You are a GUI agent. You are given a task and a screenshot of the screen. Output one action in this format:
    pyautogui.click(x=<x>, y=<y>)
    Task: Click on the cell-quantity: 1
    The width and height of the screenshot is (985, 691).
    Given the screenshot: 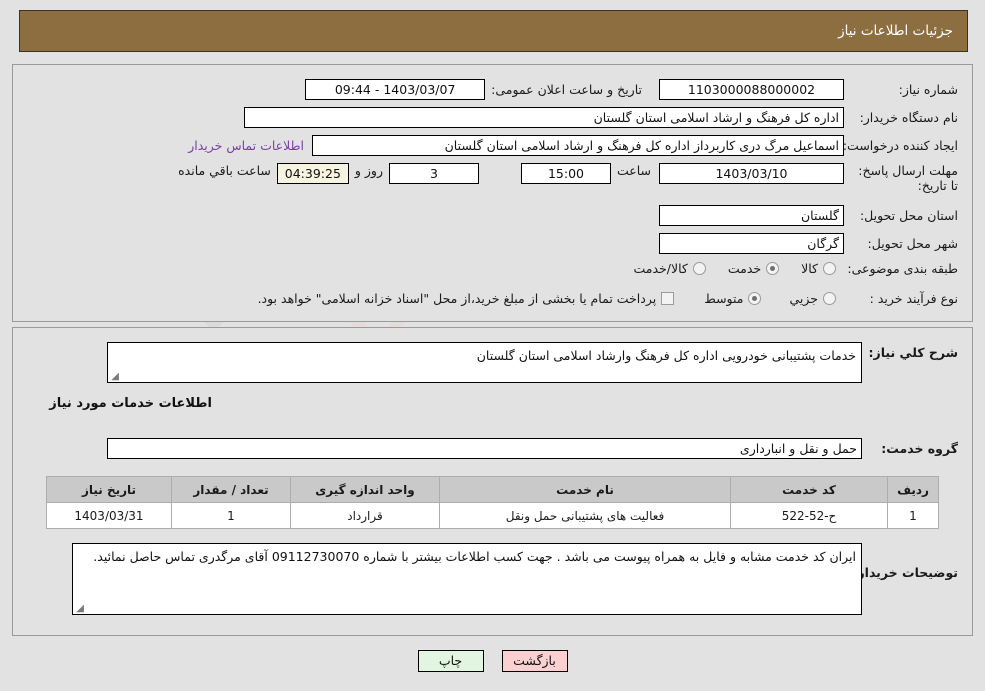 What is the action you would take?
    pyautogui.click(x=231, y=515)
    